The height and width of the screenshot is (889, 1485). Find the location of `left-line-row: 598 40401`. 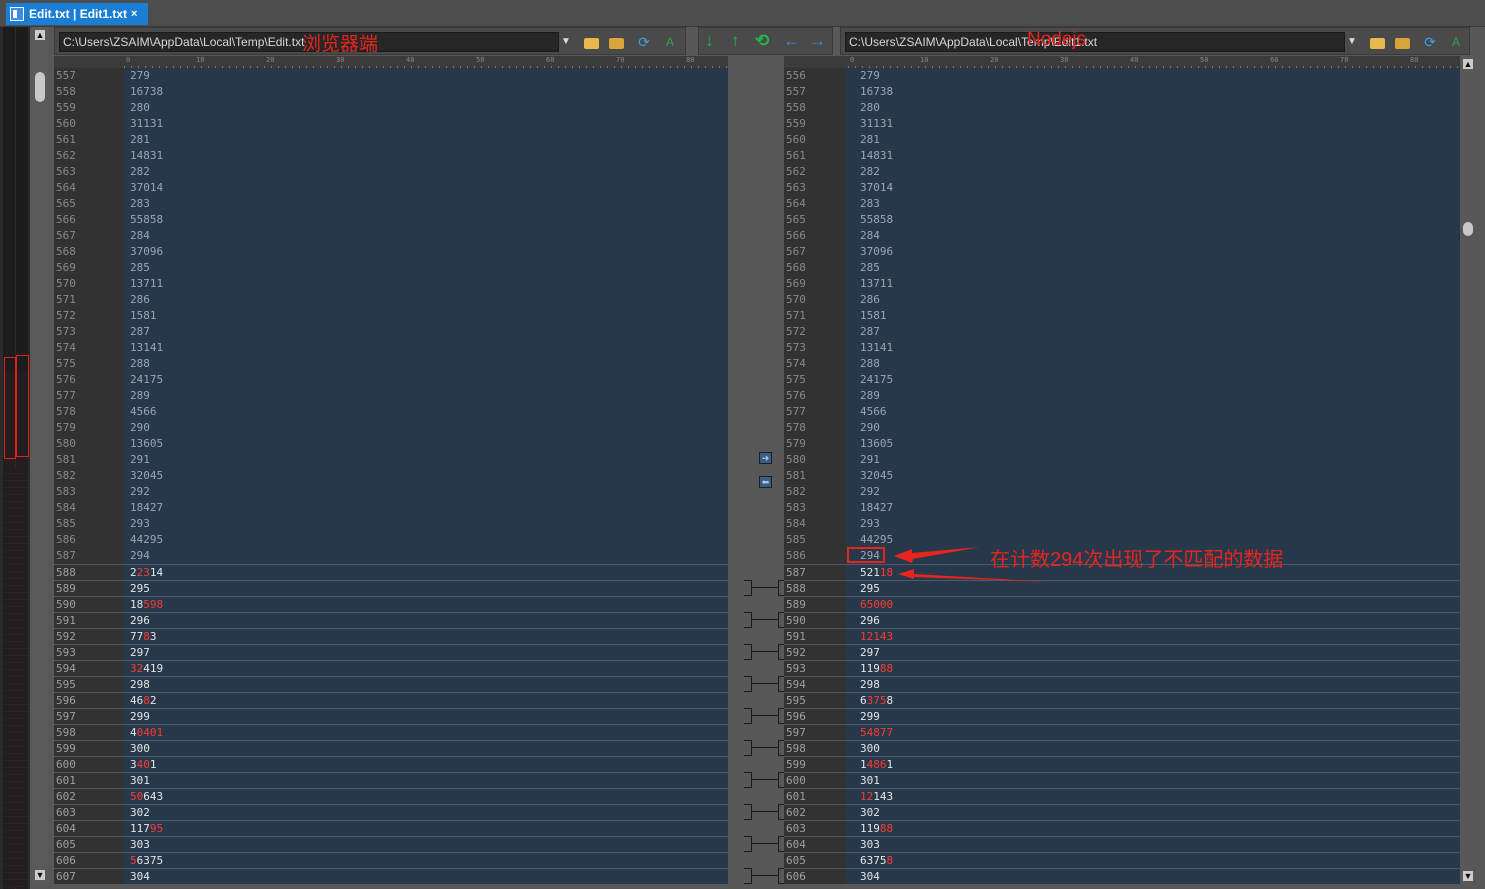

left-line-row: 598 40401 is located at coordinates (391, 732).